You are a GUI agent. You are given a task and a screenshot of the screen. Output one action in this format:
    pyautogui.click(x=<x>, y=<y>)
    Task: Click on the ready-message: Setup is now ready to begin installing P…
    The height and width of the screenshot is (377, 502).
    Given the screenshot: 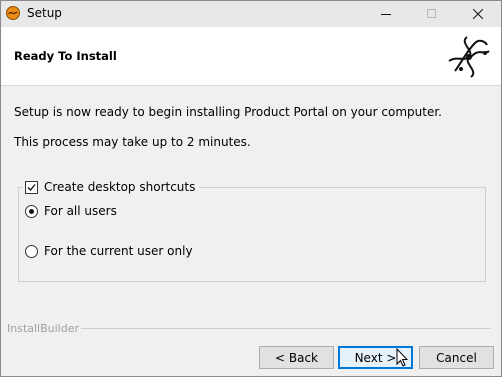 What is the action you would take?
    pyautogui.click(x=228, y=112)
    